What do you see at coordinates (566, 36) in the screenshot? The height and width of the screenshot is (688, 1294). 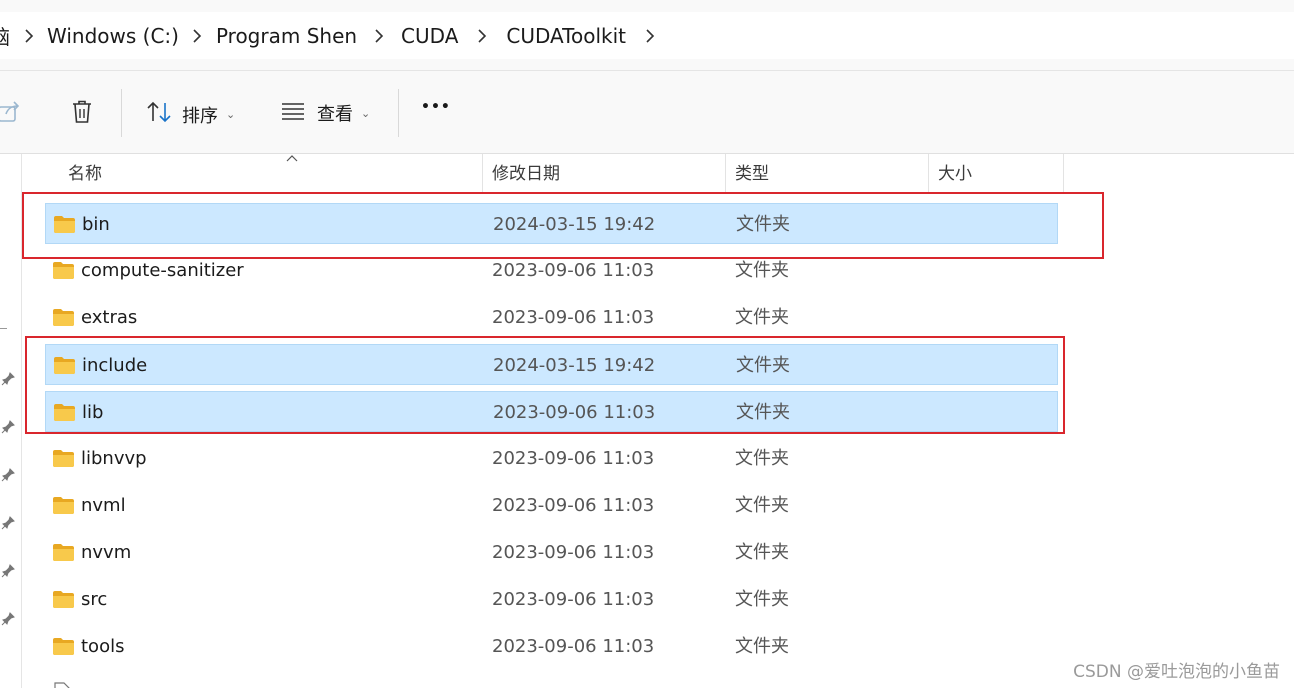 I see `breadcrumb-item-cudatoolkit: CUDAToolkit` at bounding box center [566, 36].